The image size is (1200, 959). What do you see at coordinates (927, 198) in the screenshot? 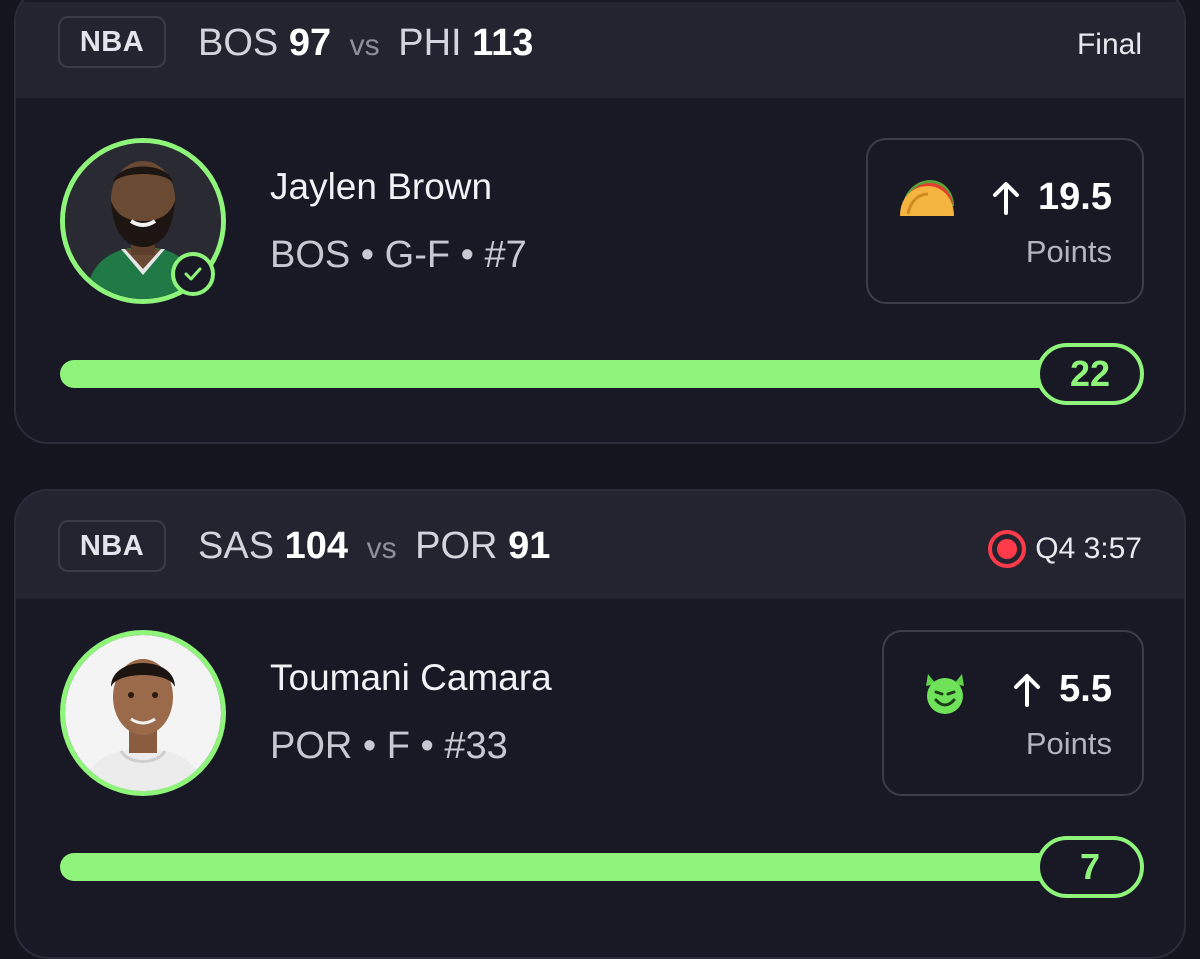
I see `taco-icon` at bounding box center [927, 198].